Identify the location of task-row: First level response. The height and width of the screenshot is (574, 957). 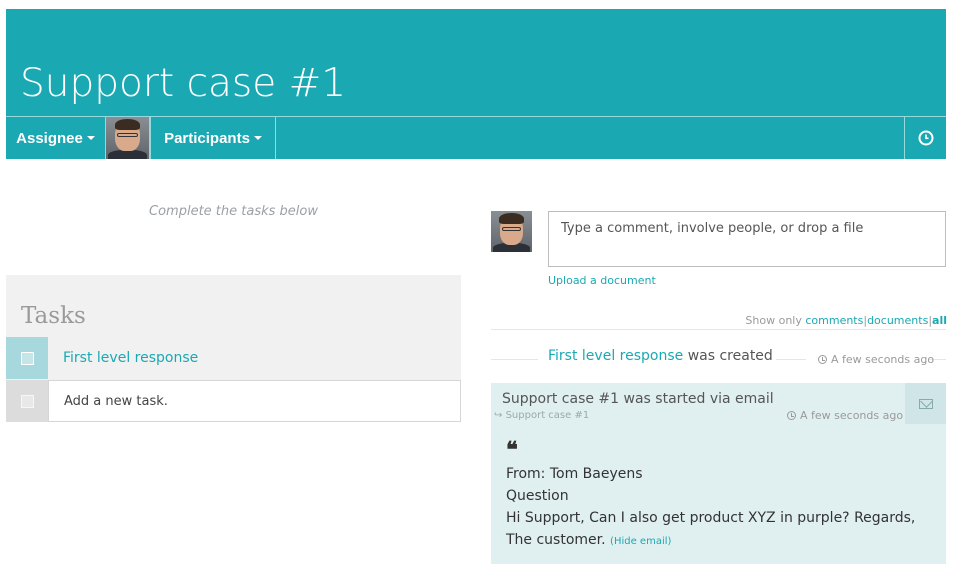
(233, 358).